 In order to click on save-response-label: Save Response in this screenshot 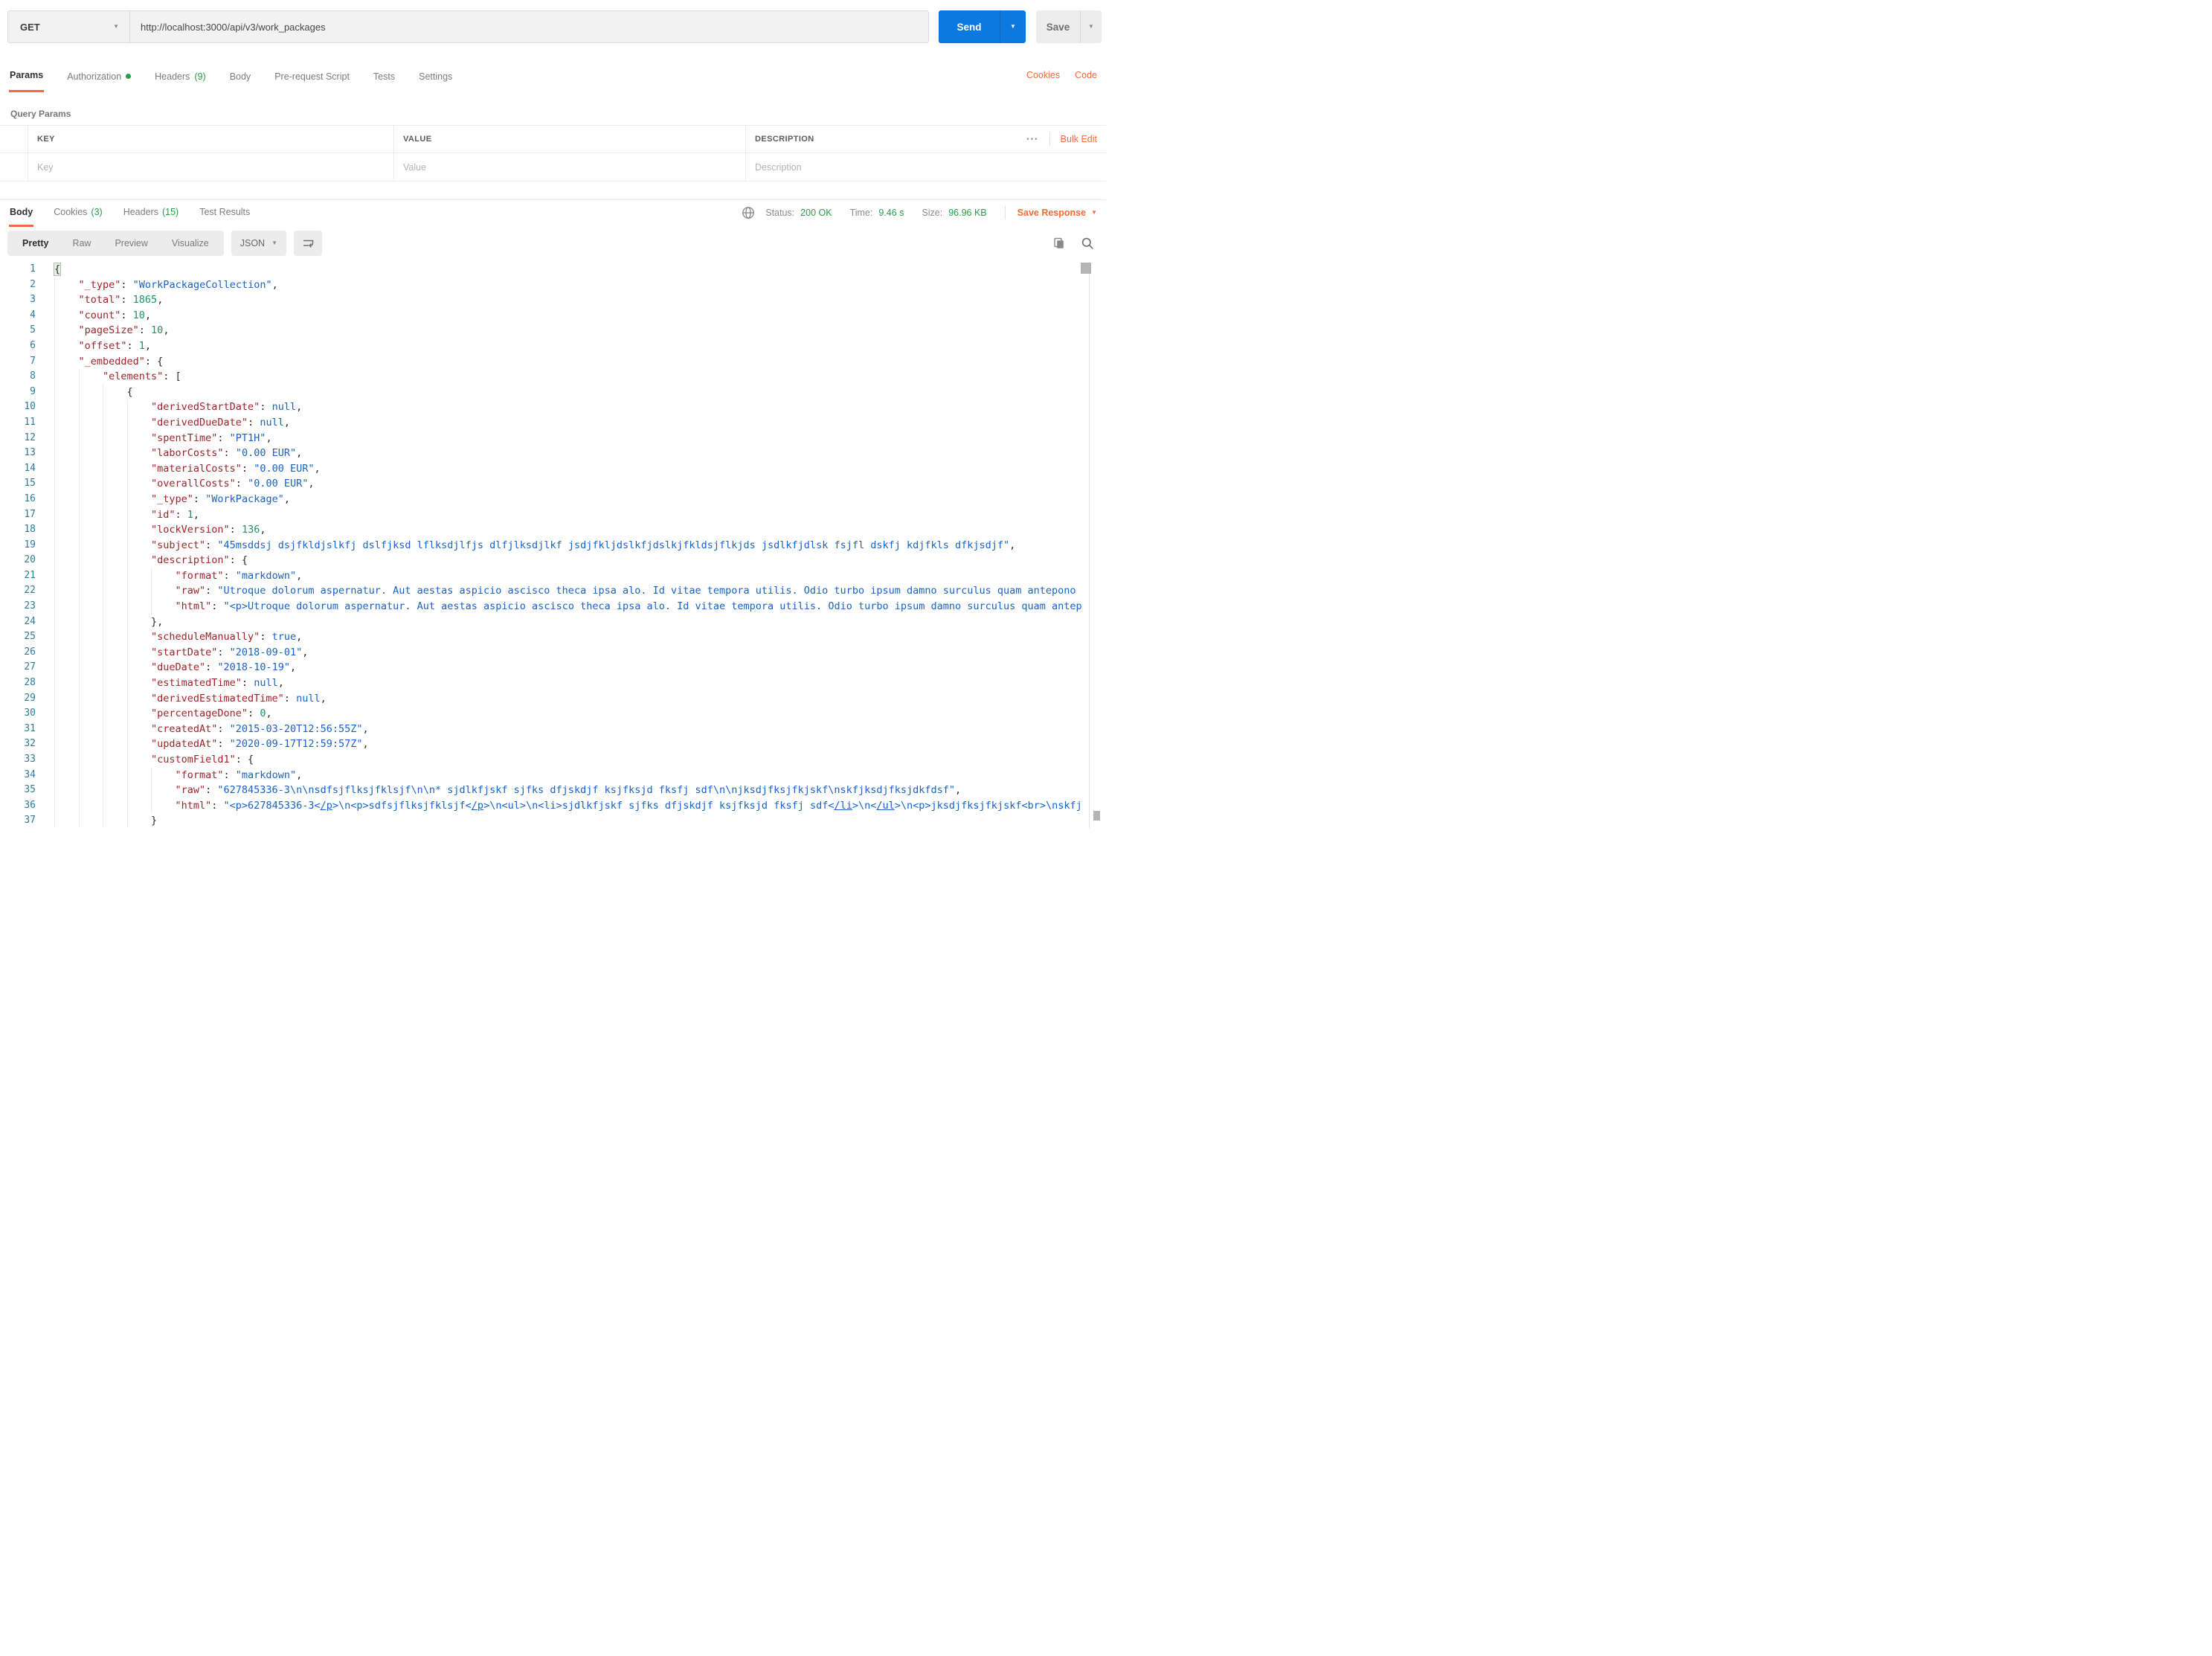, I will do `click(1052, 213)`.